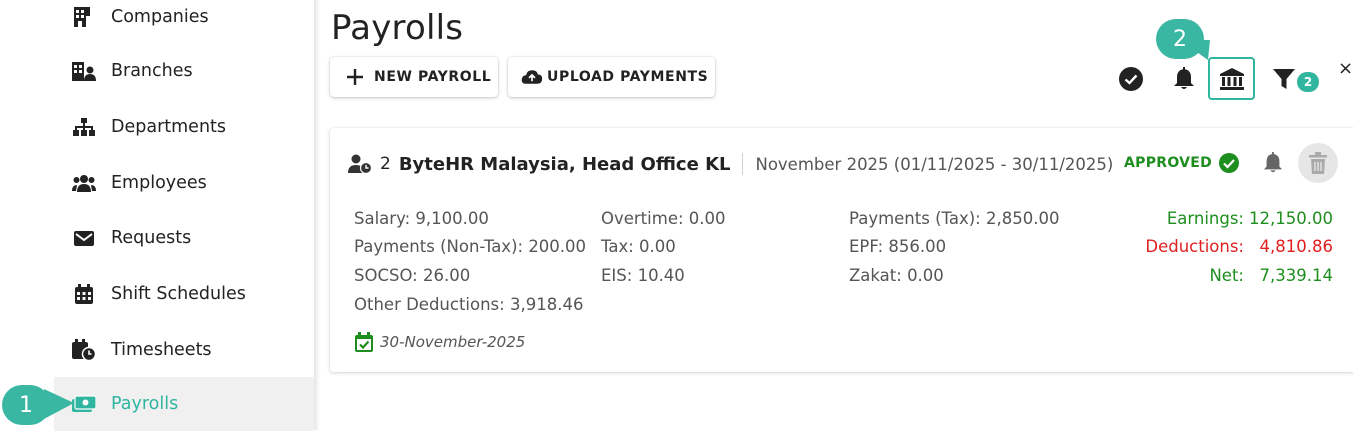 The width and height of the screenshot is (1353, 431). What do you see at coordinates (152, 71) in the screenshot?
I see `sidebar-item-label: Branches` at bounding box center [152, 71].